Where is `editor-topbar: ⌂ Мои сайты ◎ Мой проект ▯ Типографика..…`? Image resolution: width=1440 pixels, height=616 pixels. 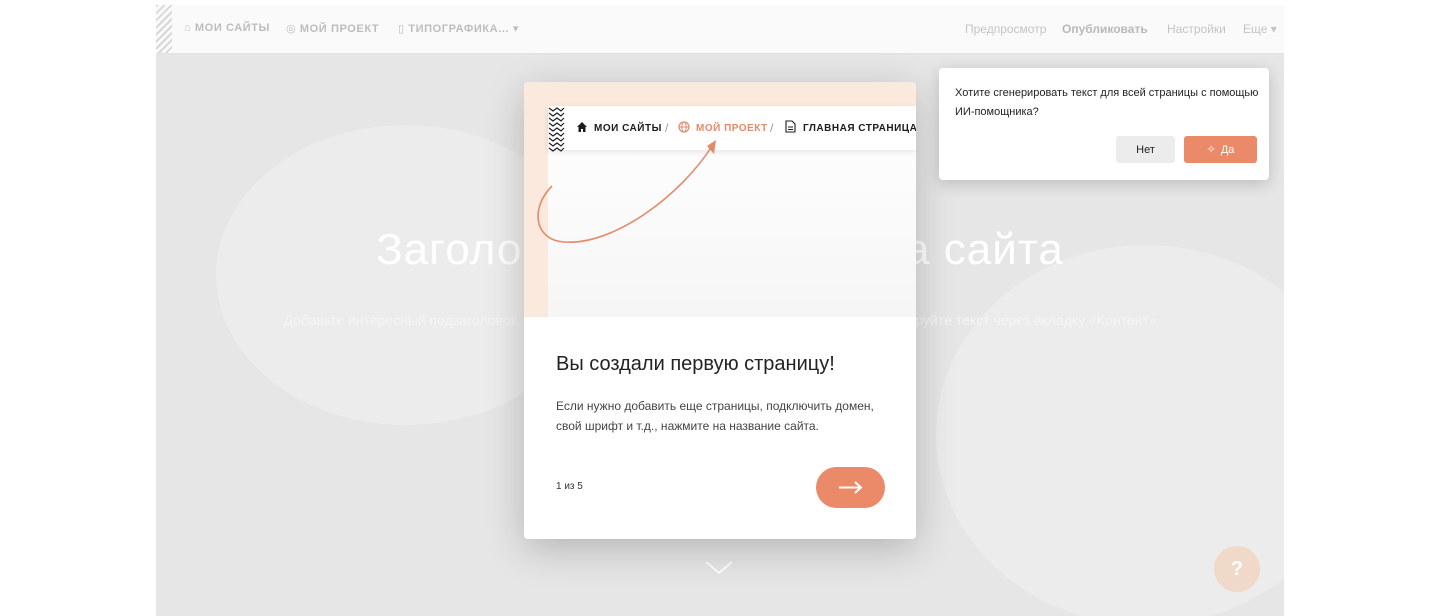 editor-topbar: ⌂ Мои сайты ◎ Мой проект ▯ Типографика..… is located at coordinates (720, 29).